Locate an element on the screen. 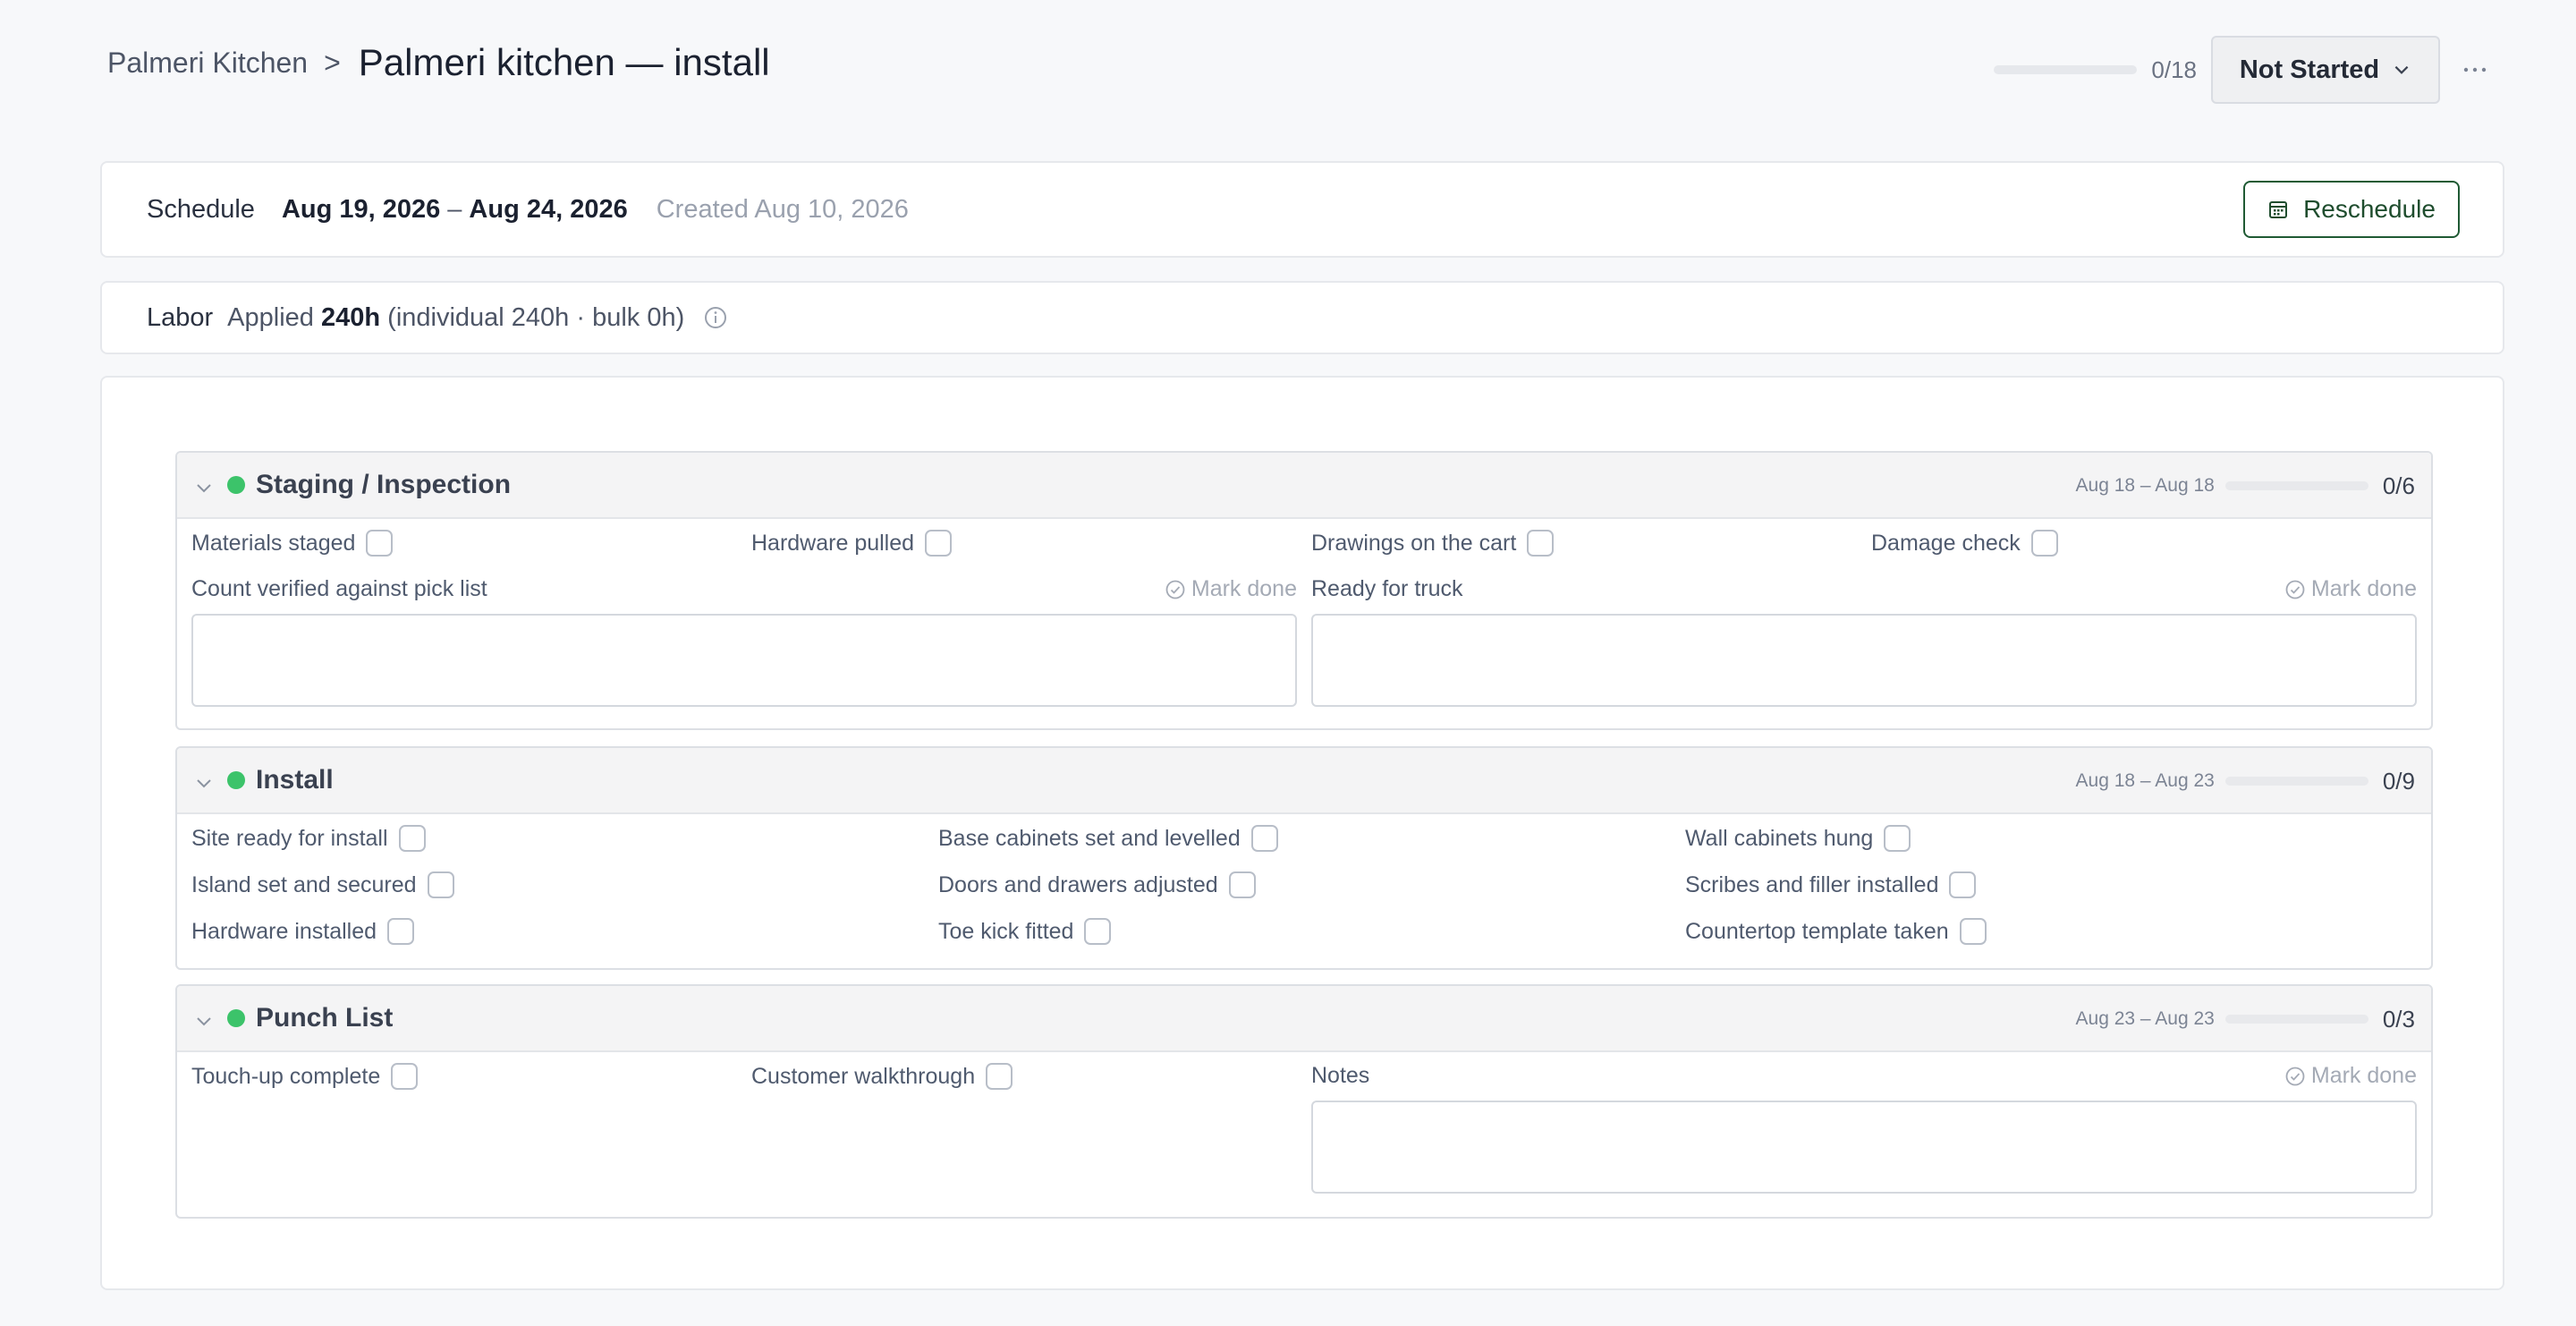 This screenshot has width=2576, height=1326. header-actions: 0/18 Not Started is located at coordinates (2240, 70).